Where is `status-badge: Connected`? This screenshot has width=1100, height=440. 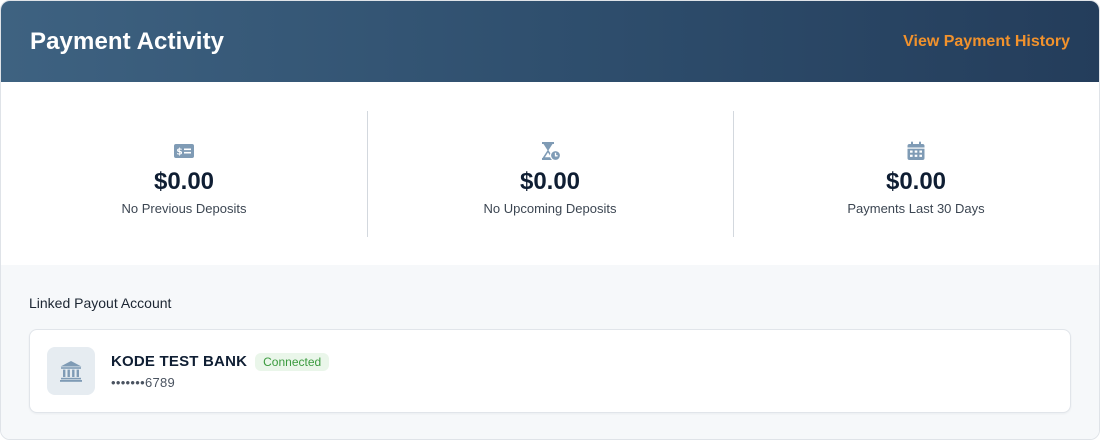
status-badge: Connected is located at coordinates (292, 361).